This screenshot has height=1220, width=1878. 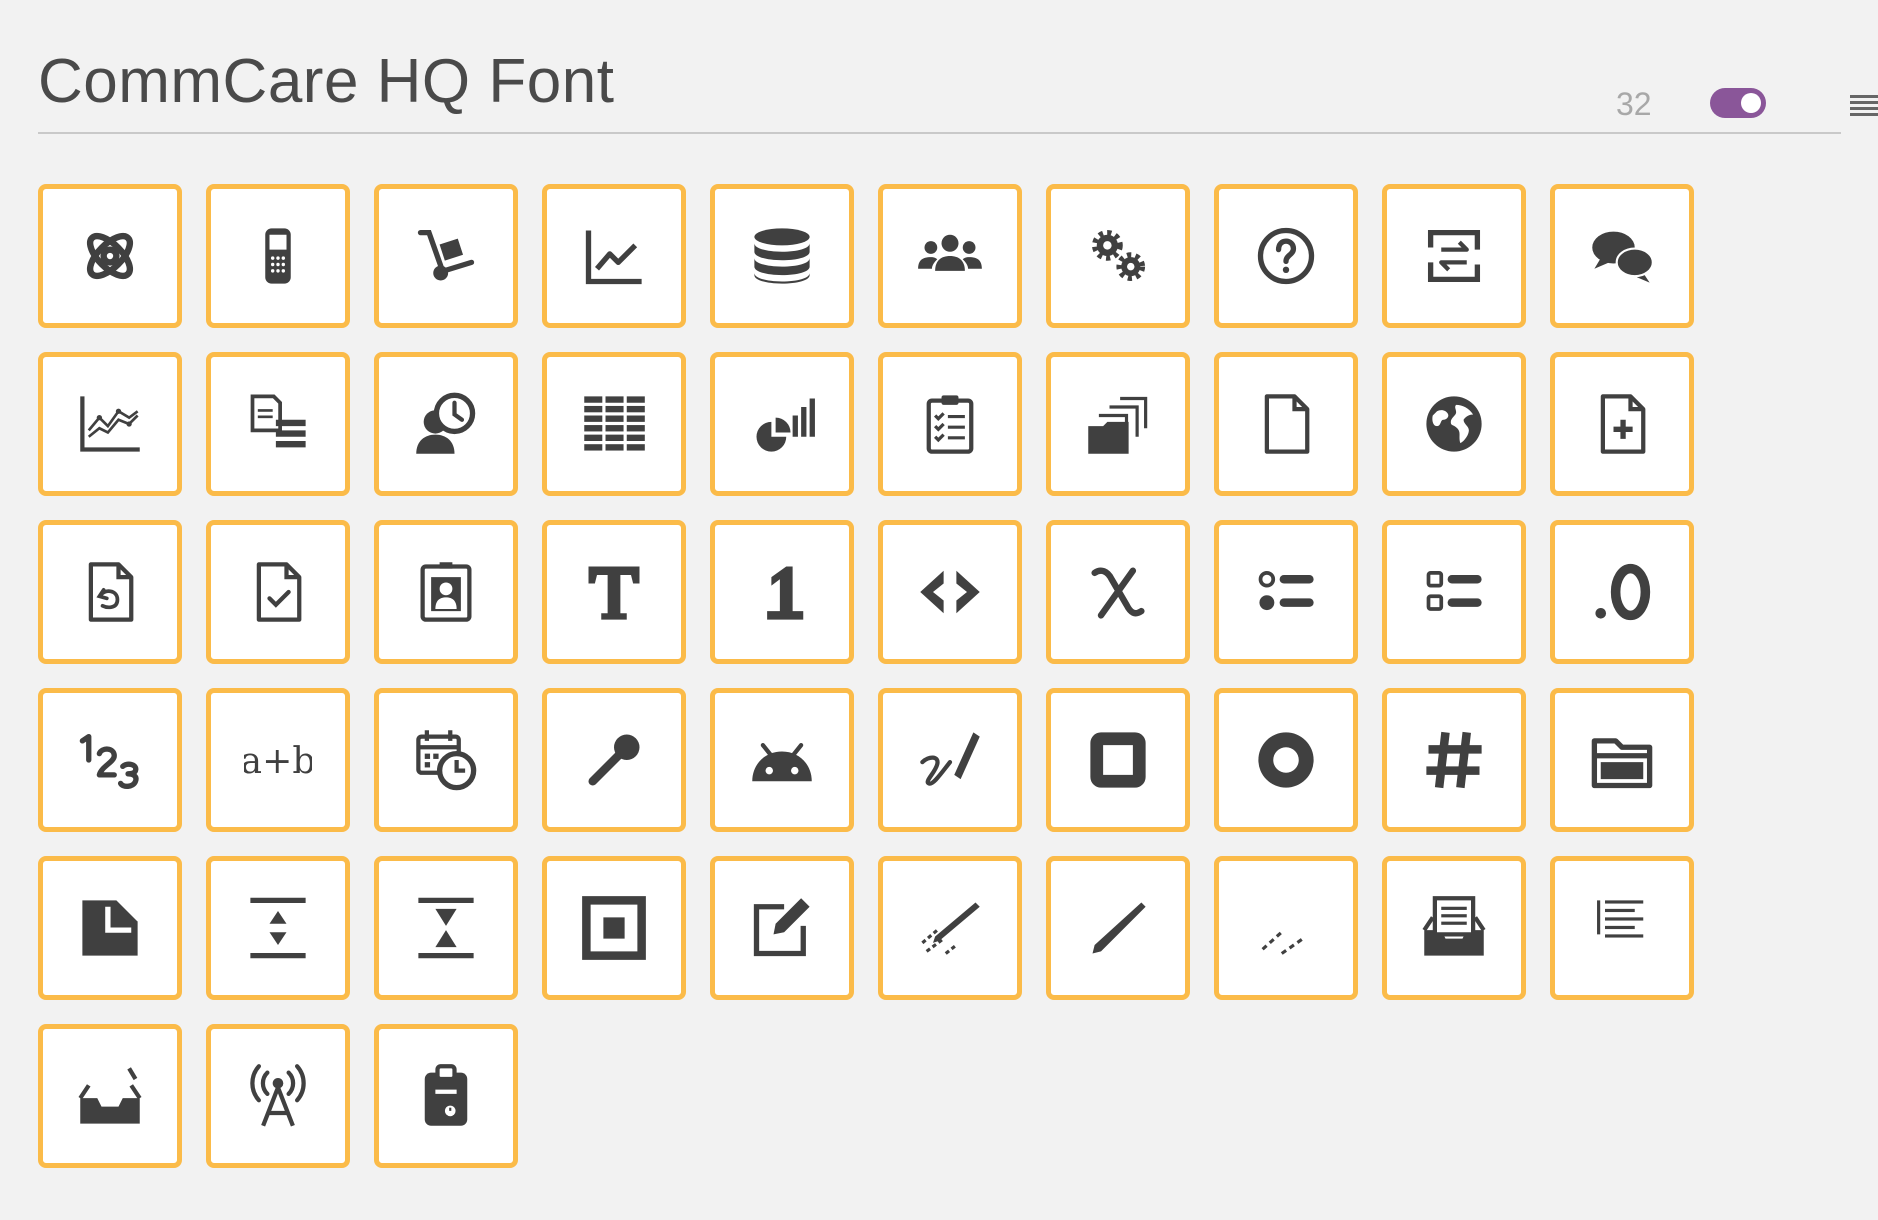 I want to click on document-list-icon, so click(x=278, y=424).